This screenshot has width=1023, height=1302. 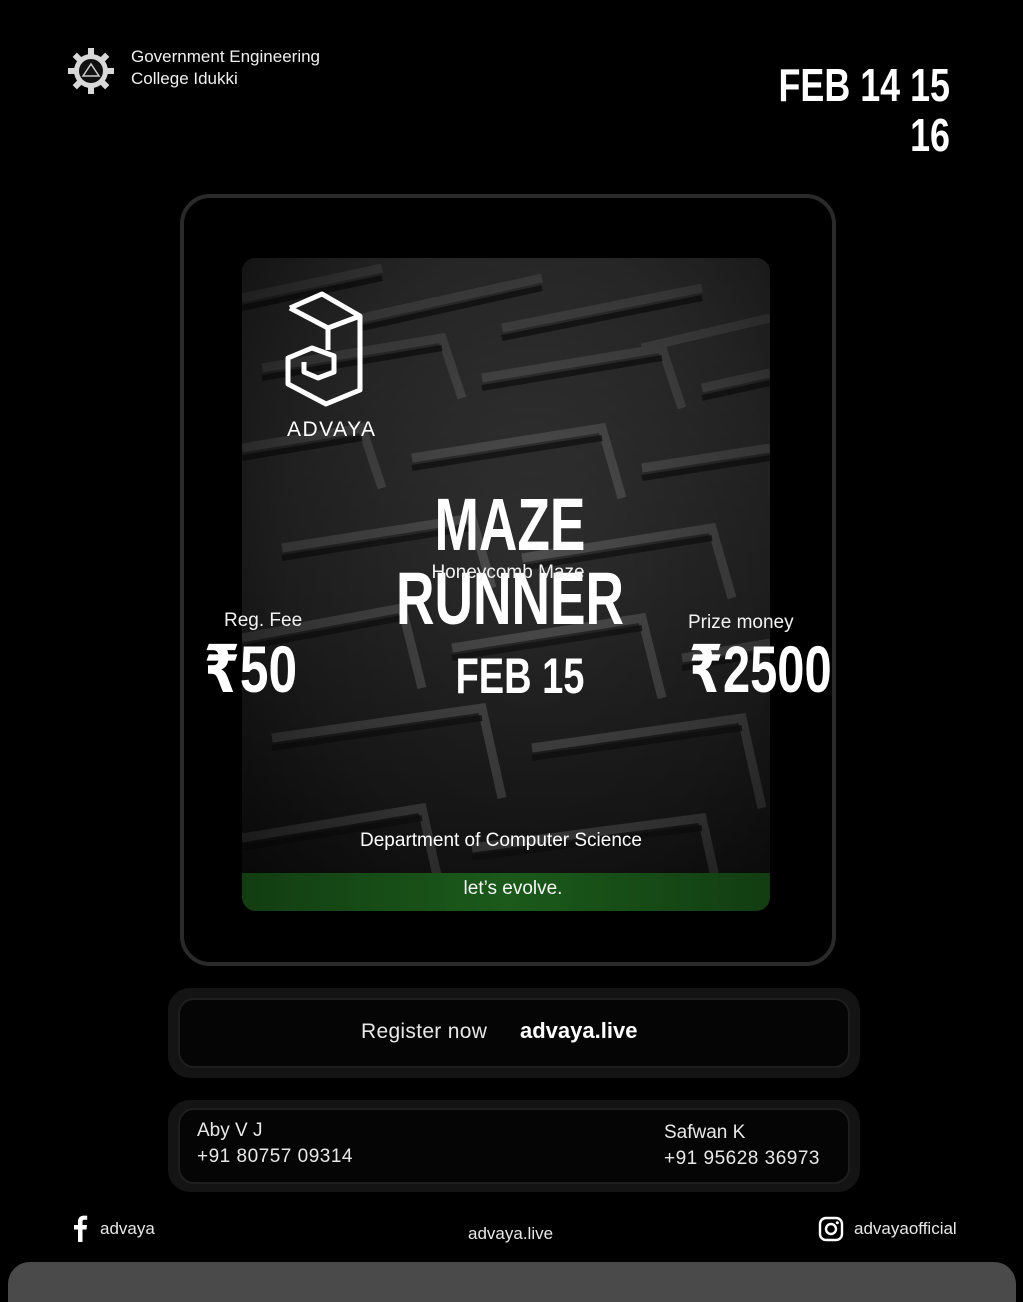 I want to click on registration-fee-label: Reg. Fee, so click(x=263, y=620).